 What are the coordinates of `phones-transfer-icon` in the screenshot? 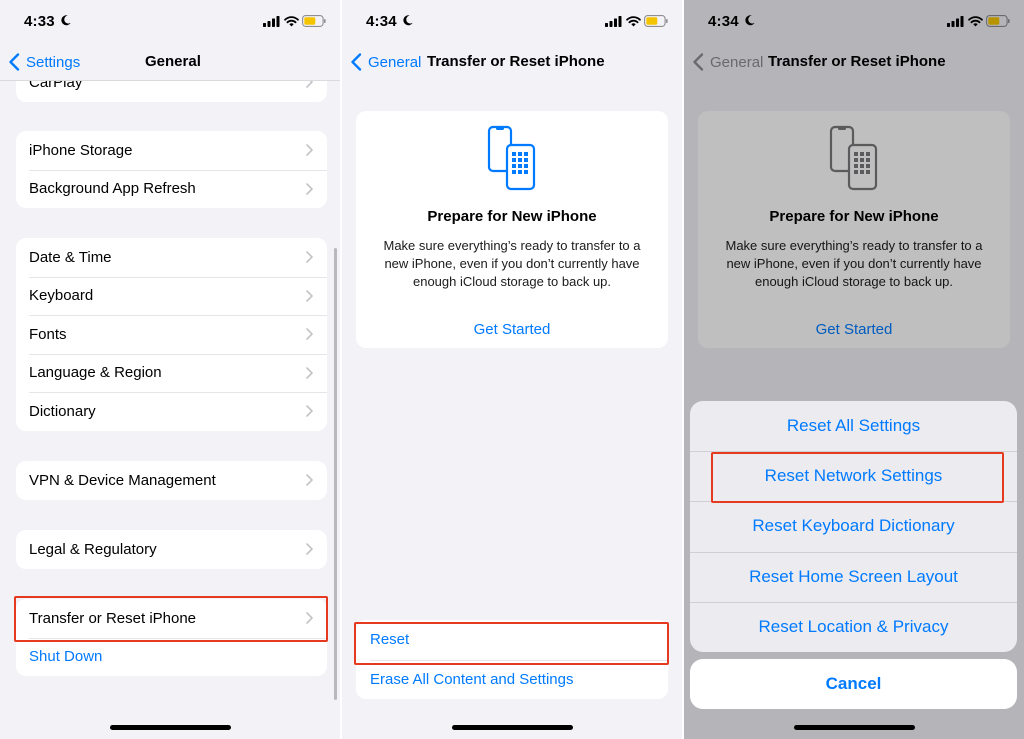 It's located at (511, 158).